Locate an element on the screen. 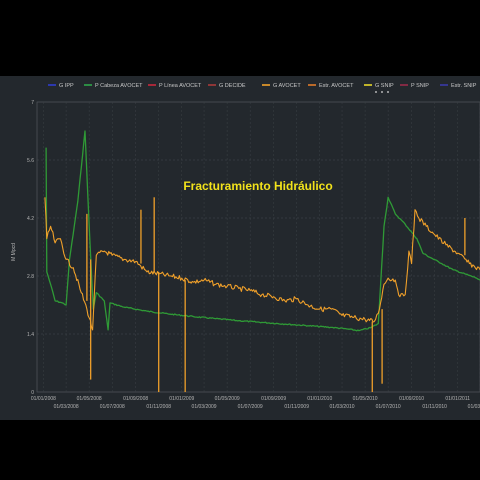  y-axis-label: M Mpcd is located at coordinates (14, 252).